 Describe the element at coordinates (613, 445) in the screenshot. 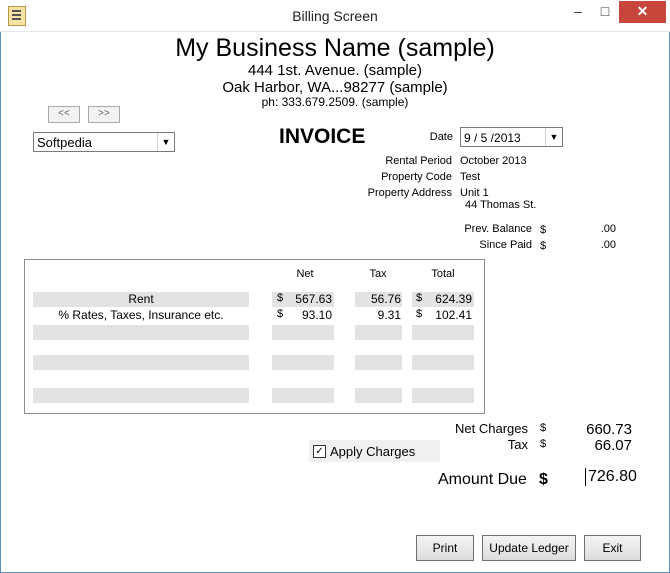

I see `tax-total-value: 66.07` at that location.